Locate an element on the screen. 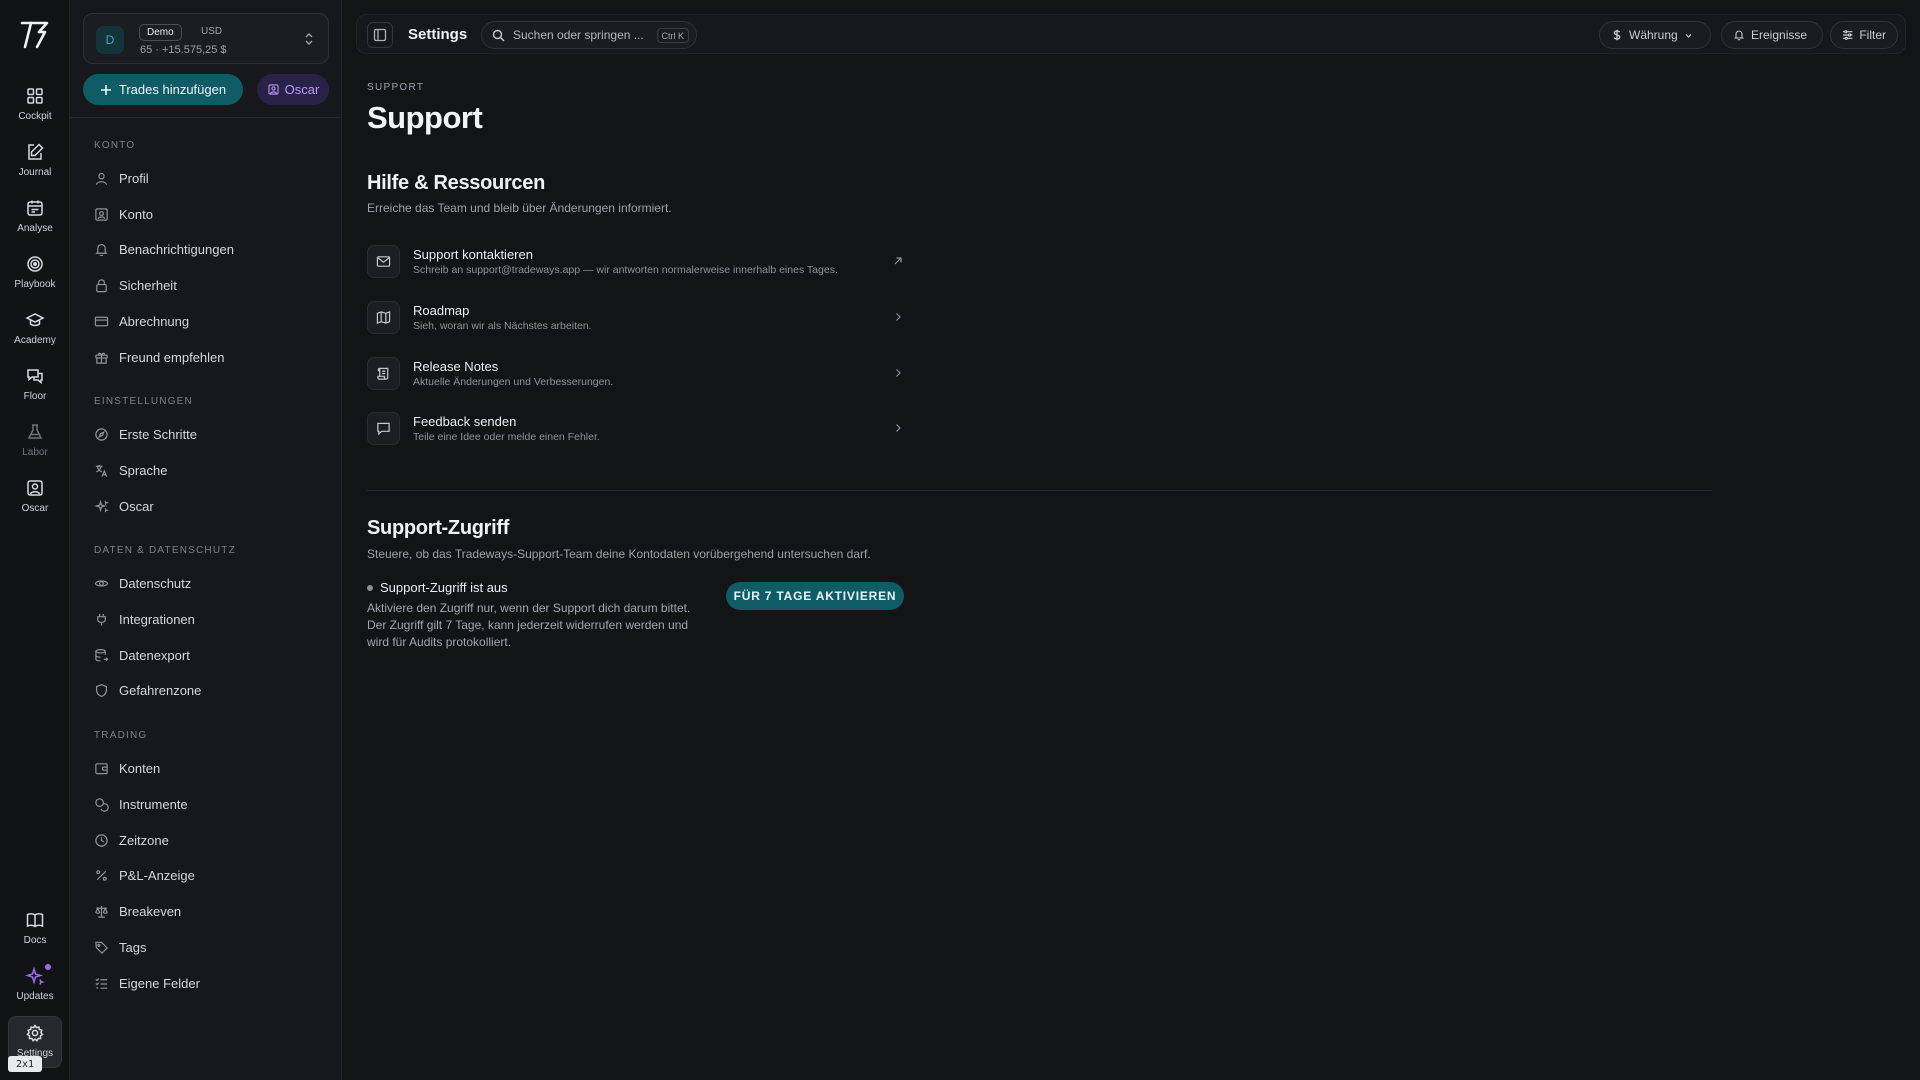 This screenshot has width=1920, height=1080. section-heading-trading: TRADING is located at coordinates (121, 735).